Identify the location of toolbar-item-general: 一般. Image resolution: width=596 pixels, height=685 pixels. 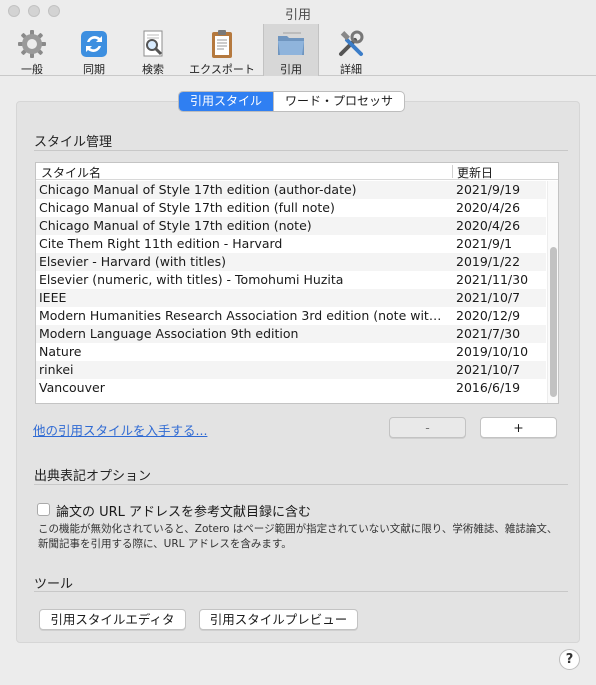
(32, 50).